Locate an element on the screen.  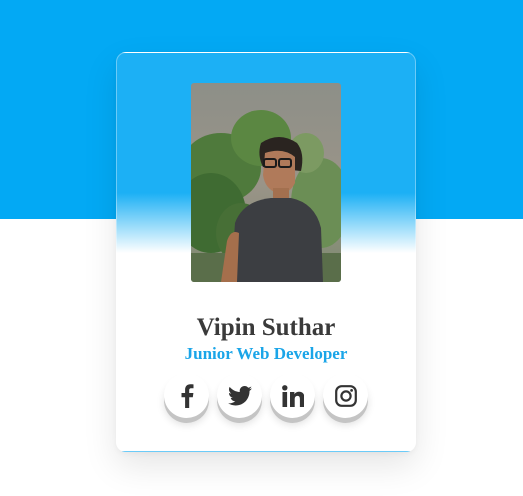
linkedin-button is located at coordinates (292, 395).